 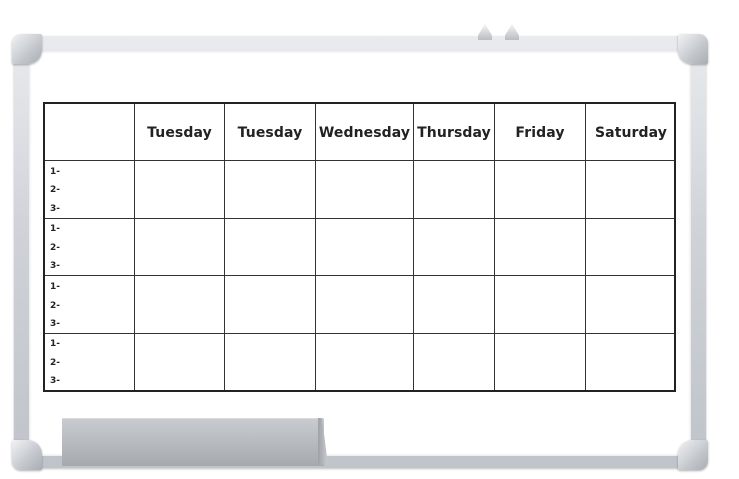 What do you see at coordinates (485, 32) in the screenshot?
I see `hanging-hook-left` at bounding box center [485, 32].